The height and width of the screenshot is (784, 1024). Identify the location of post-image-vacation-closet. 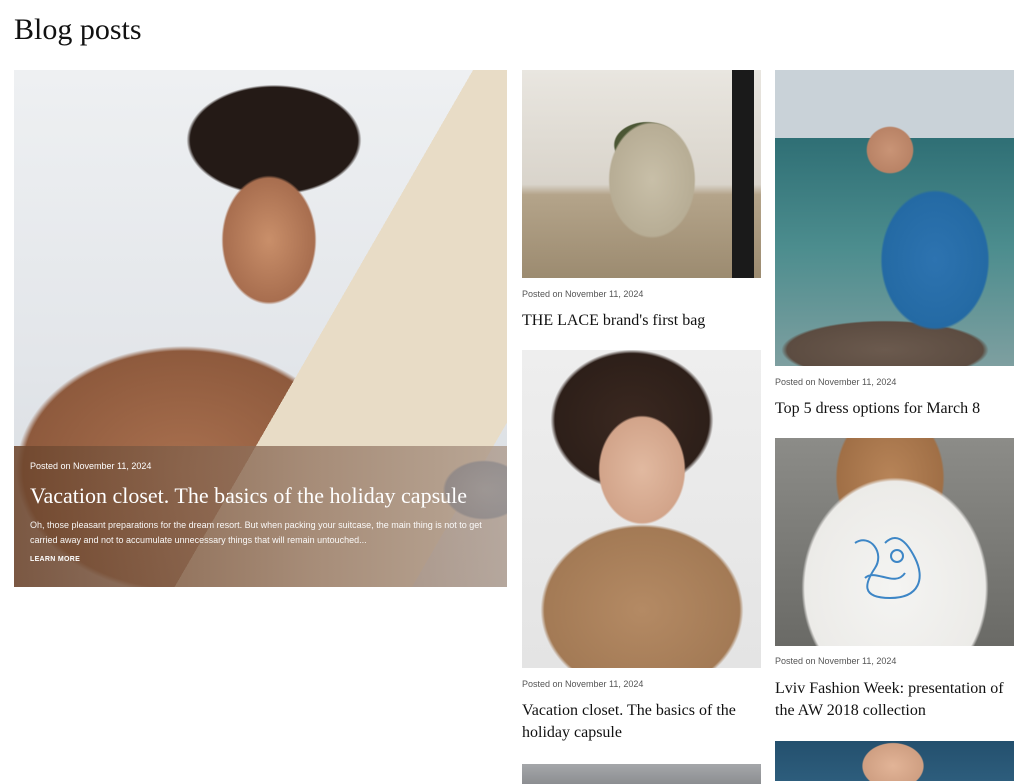
(641, 509).